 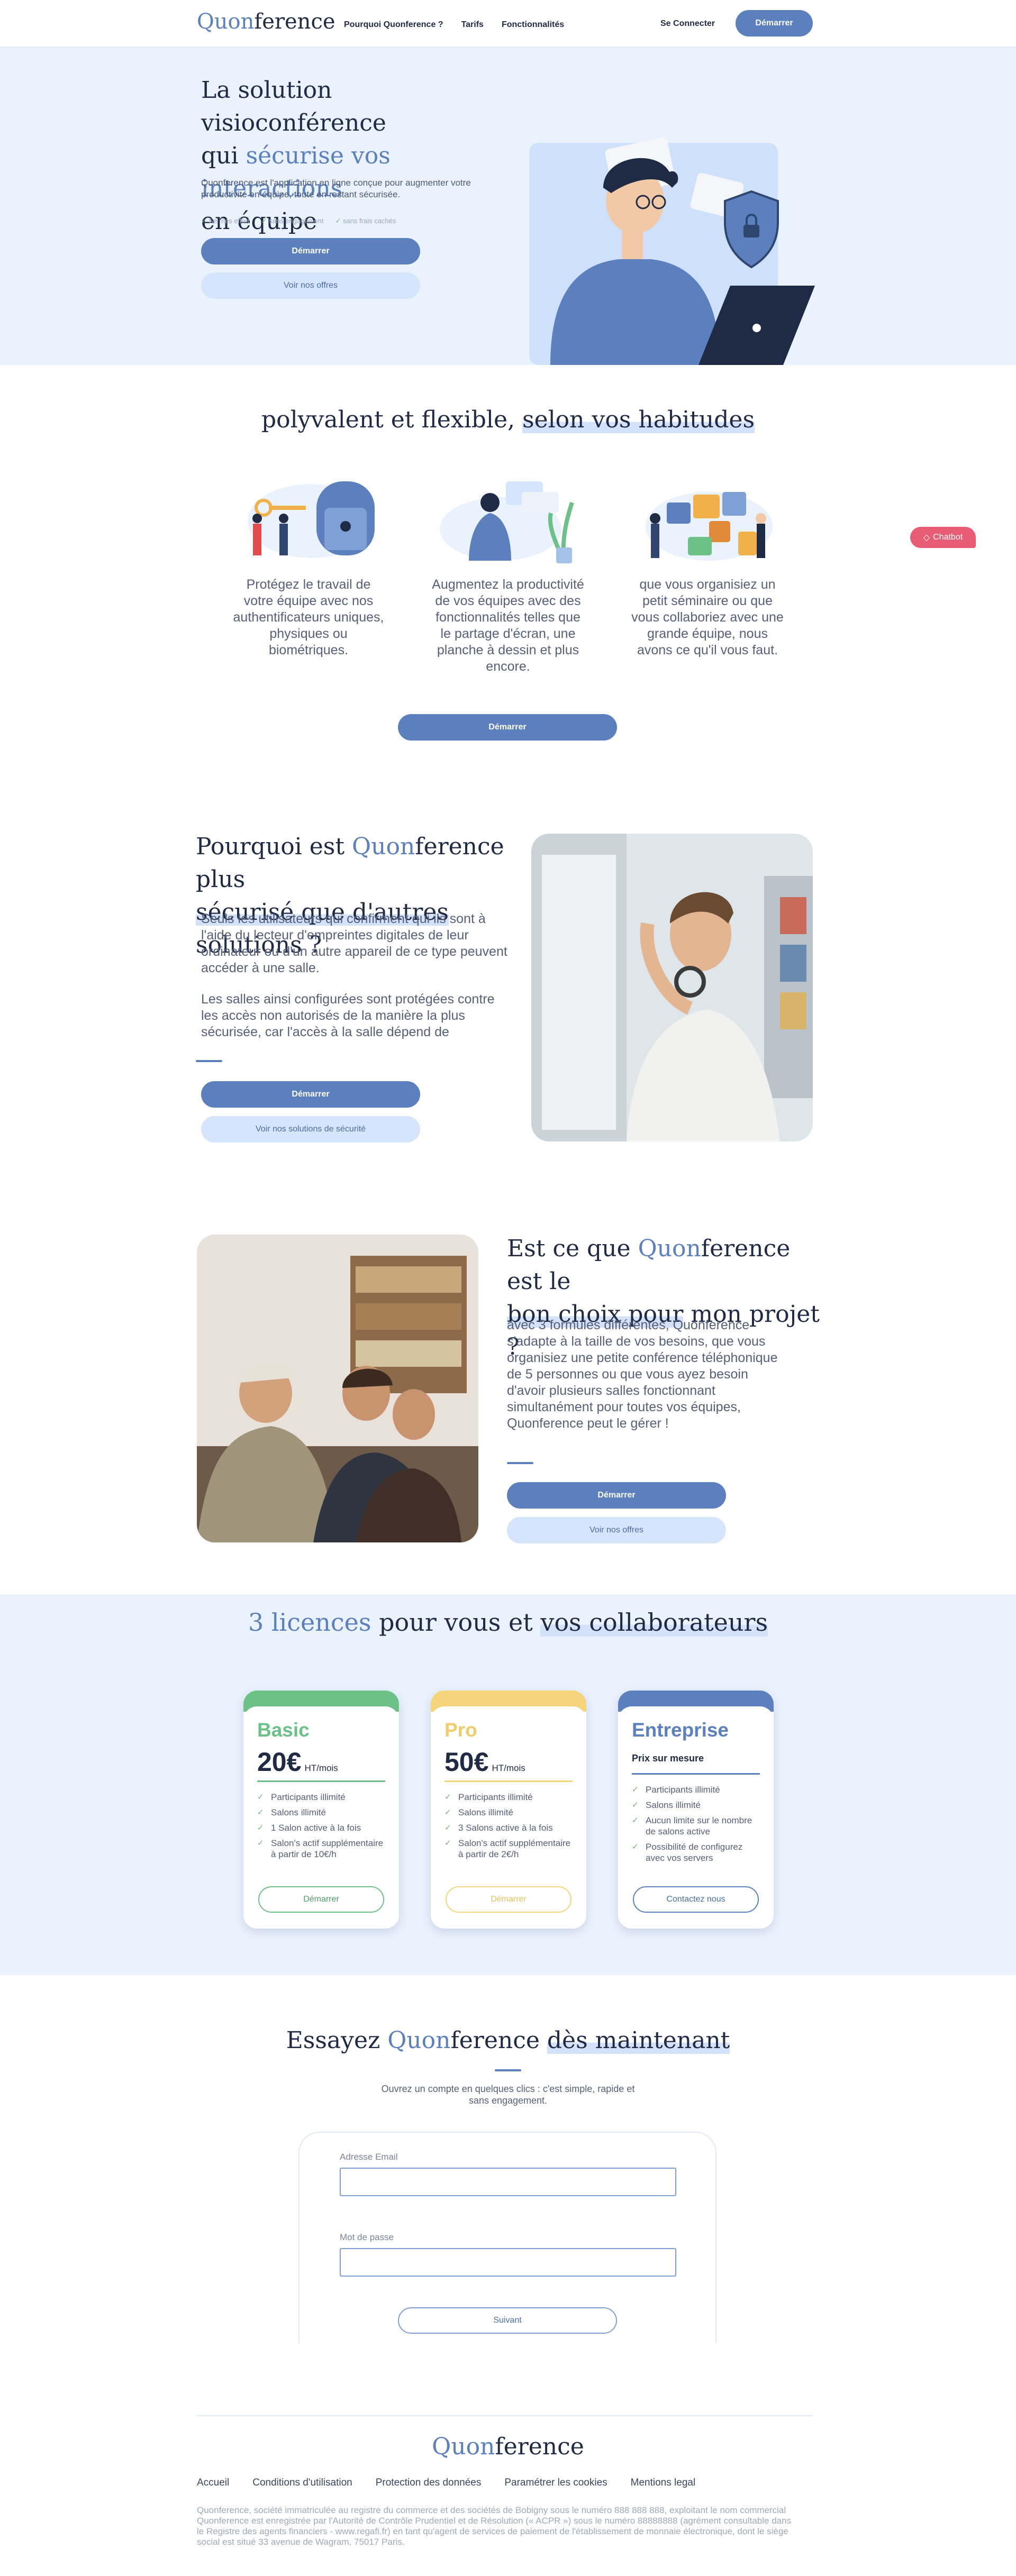 What do you see at coordinates (266, 22) in the screenshot?
I see `logo: Quonference` at bounding box center [266, 22].